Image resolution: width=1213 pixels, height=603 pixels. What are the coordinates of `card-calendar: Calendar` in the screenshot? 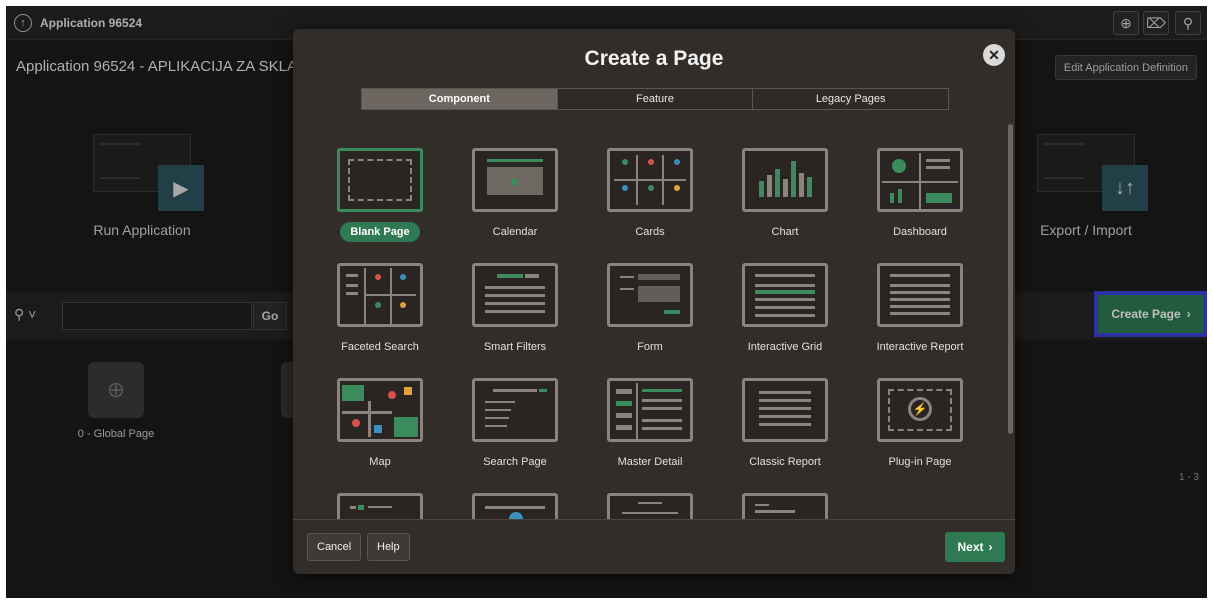 It's located at (515, 195).